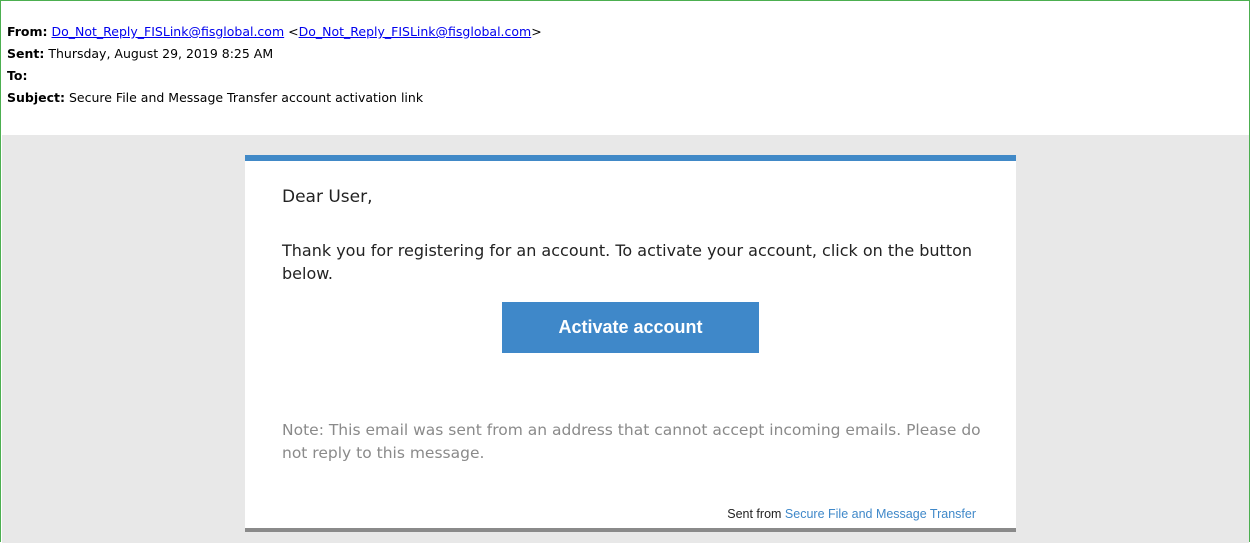 Image resolution: width=1250 pixels, height=543 pixels. Describe the element at coordinates (26, 53) in the screenshot. I see `sent-label: Sent:` at that location.